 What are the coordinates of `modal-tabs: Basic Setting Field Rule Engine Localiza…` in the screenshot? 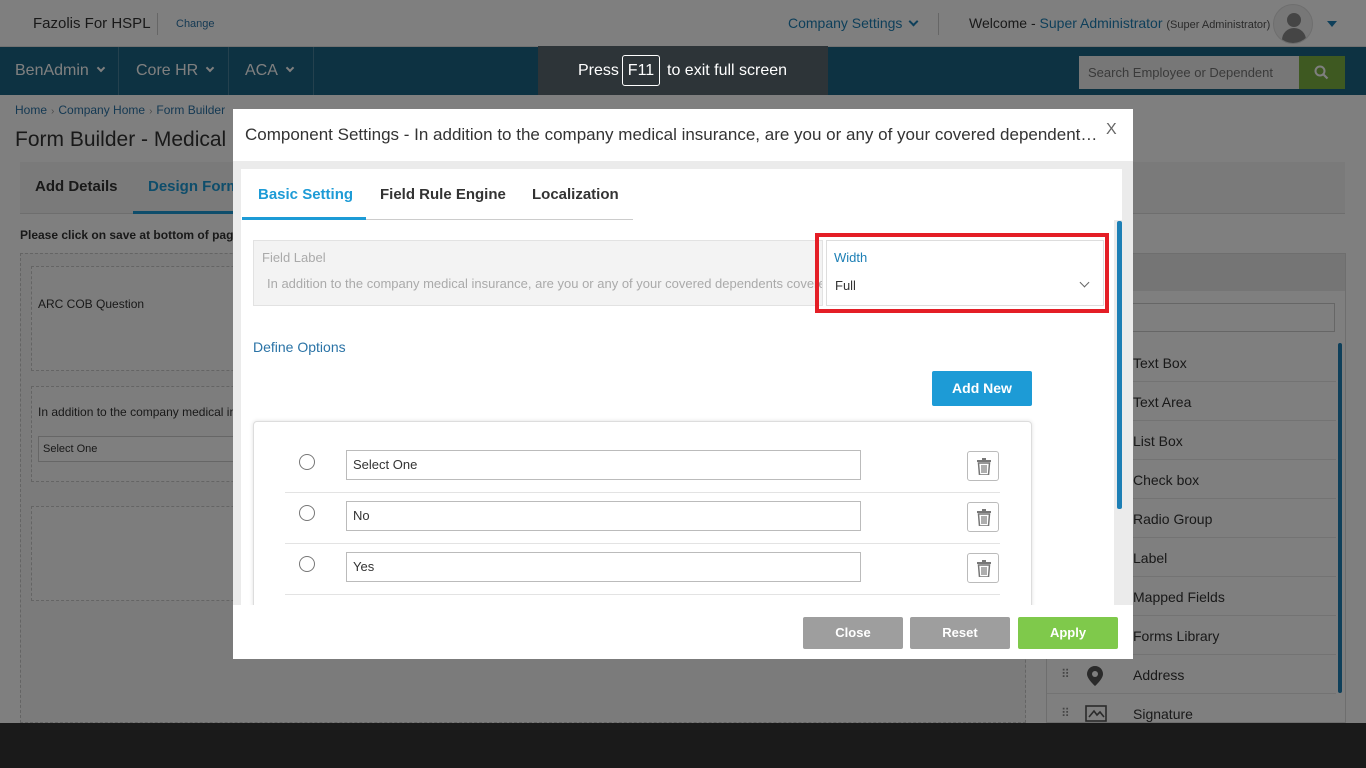 It's located at (681, 194).